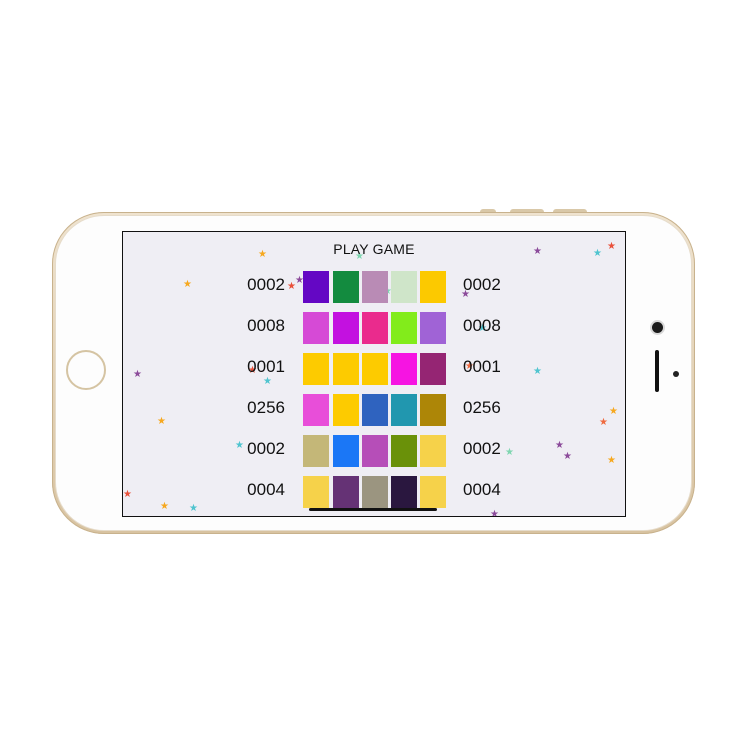  I want to click on front-camera-icon, so click(657, 327).